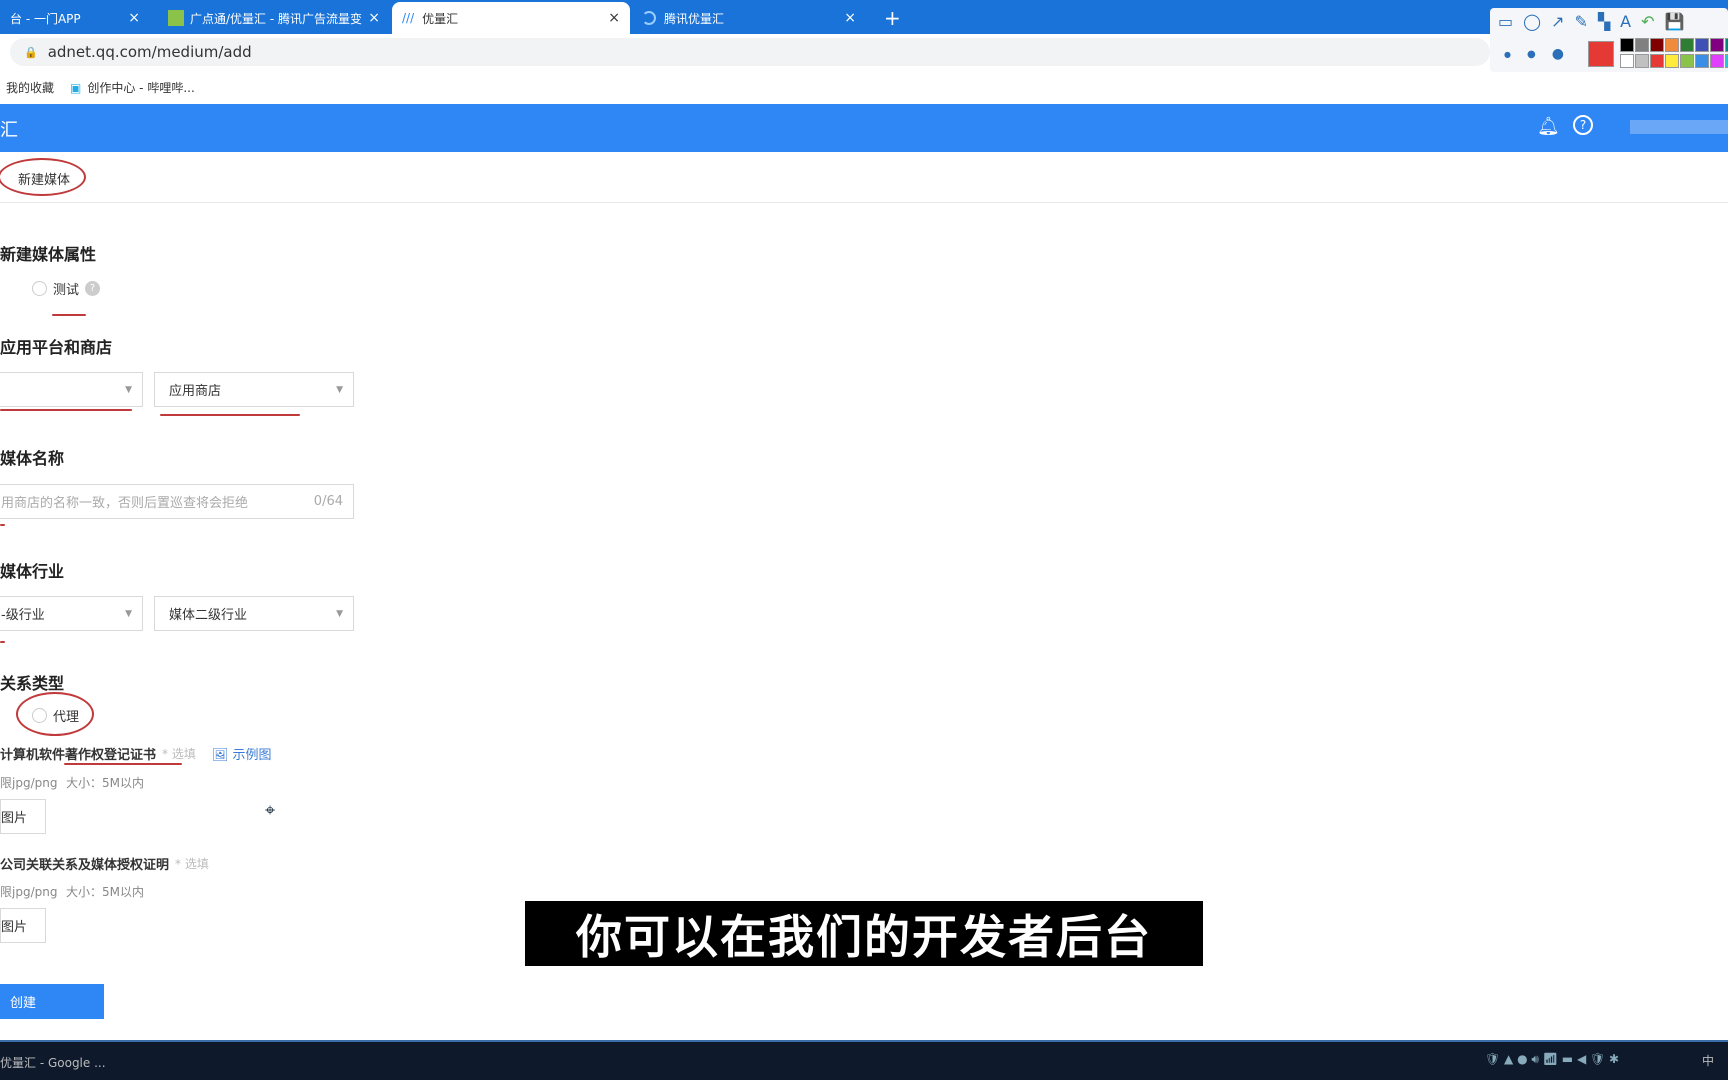 Image resolution: width=1728 pixels, height=1080 pixels. I want to click on image-icon: 🖼︎, so click(222, 755).